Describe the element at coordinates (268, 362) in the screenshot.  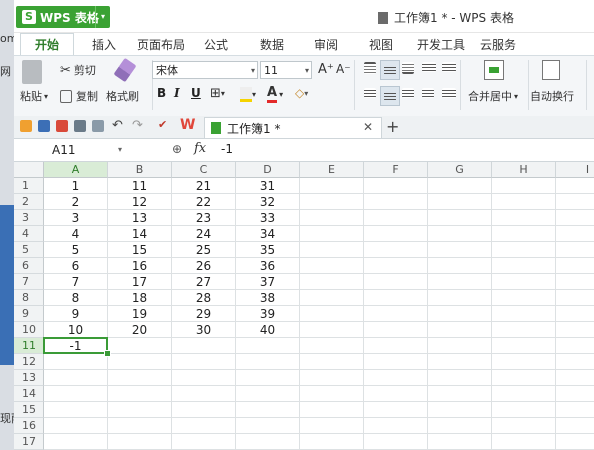
I see `cell-d12` at that location.